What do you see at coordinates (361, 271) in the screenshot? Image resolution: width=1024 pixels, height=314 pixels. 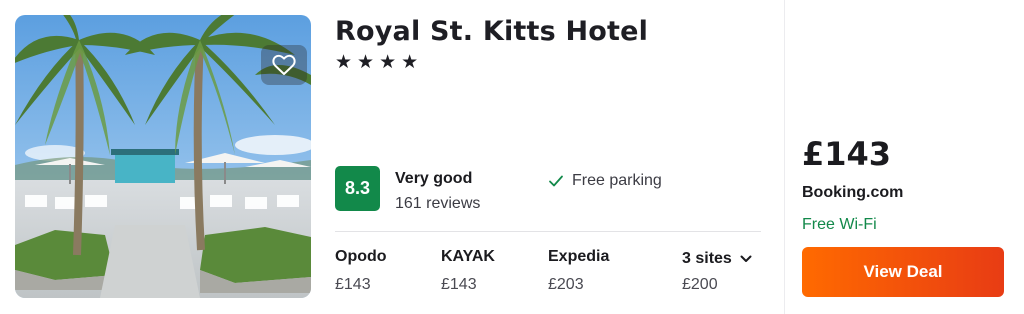 I see `provider-opodo: Opodo £143` at bounding box center [361, 271].